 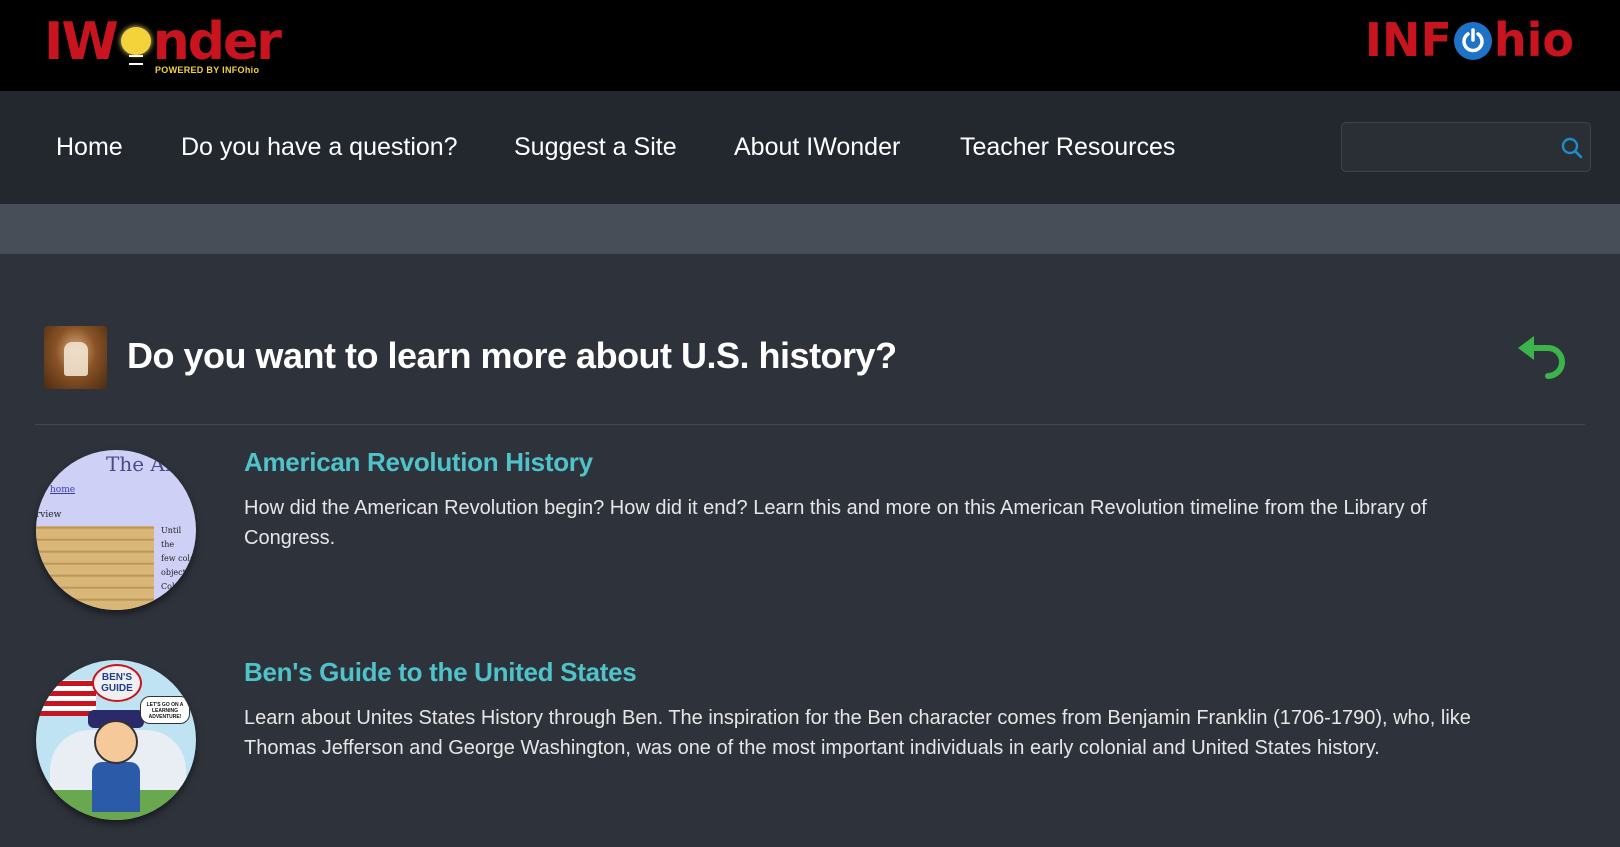 I want to click on logo-text-start: IW, so click(x=81, y=42).